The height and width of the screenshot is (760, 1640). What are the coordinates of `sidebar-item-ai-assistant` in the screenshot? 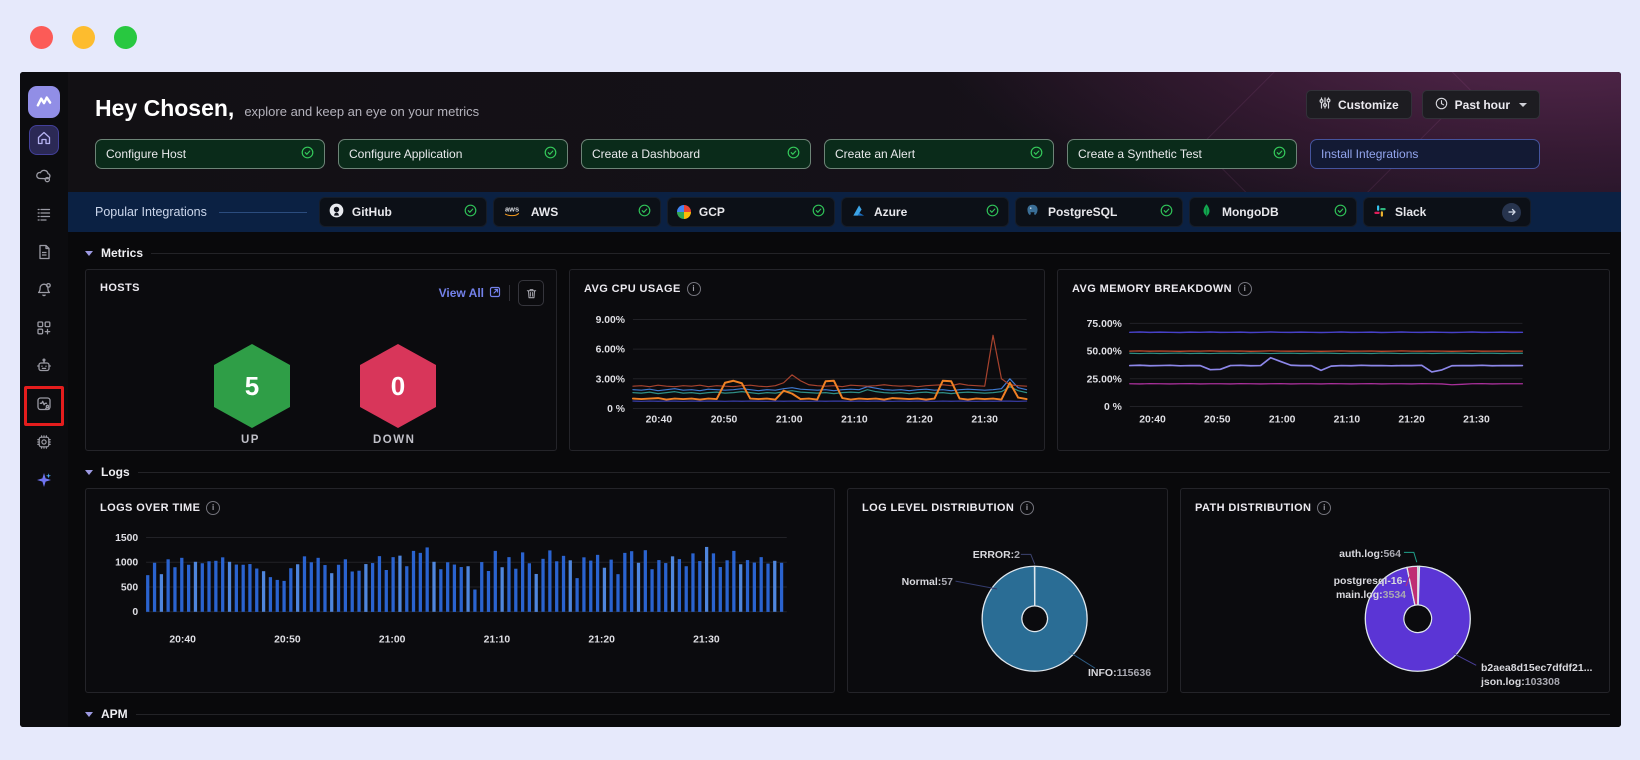 It's located at (44, 482).